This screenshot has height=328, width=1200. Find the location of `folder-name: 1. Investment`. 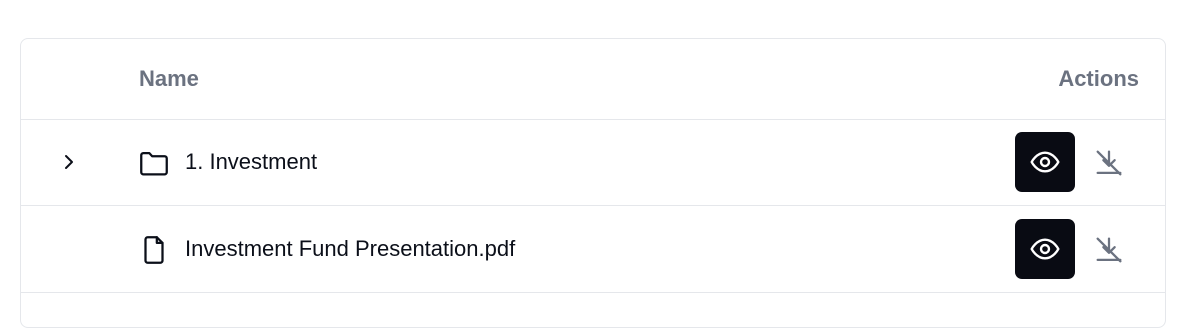

folder-name: 1. Investment is located at coordinates (251, 162).